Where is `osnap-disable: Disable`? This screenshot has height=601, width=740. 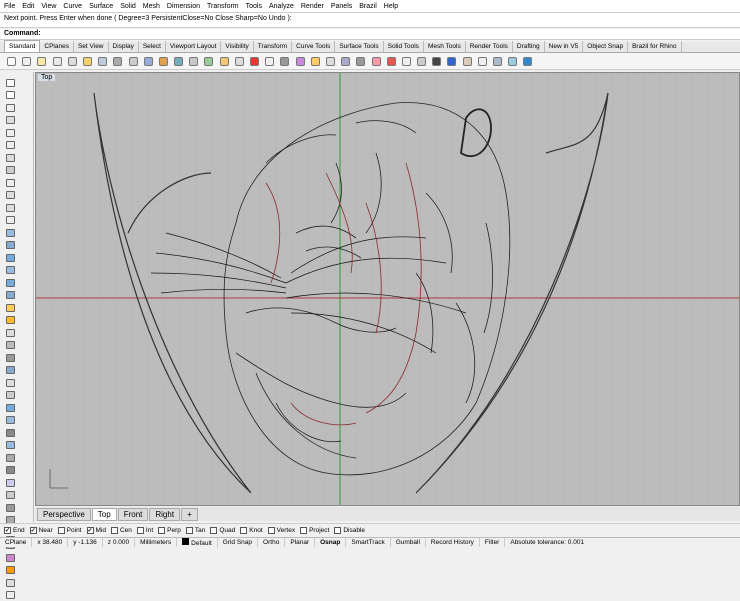
osnap-disable: Disable is located at coordinates (349, 530).